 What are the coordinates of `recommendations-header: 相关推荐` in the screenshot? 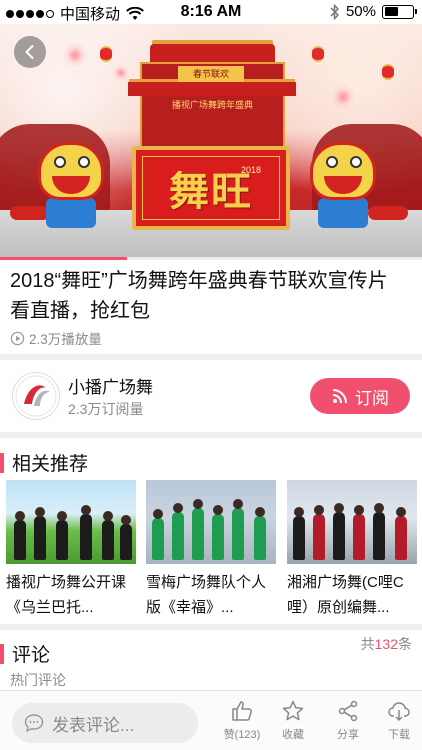 It's located at (44, 462).